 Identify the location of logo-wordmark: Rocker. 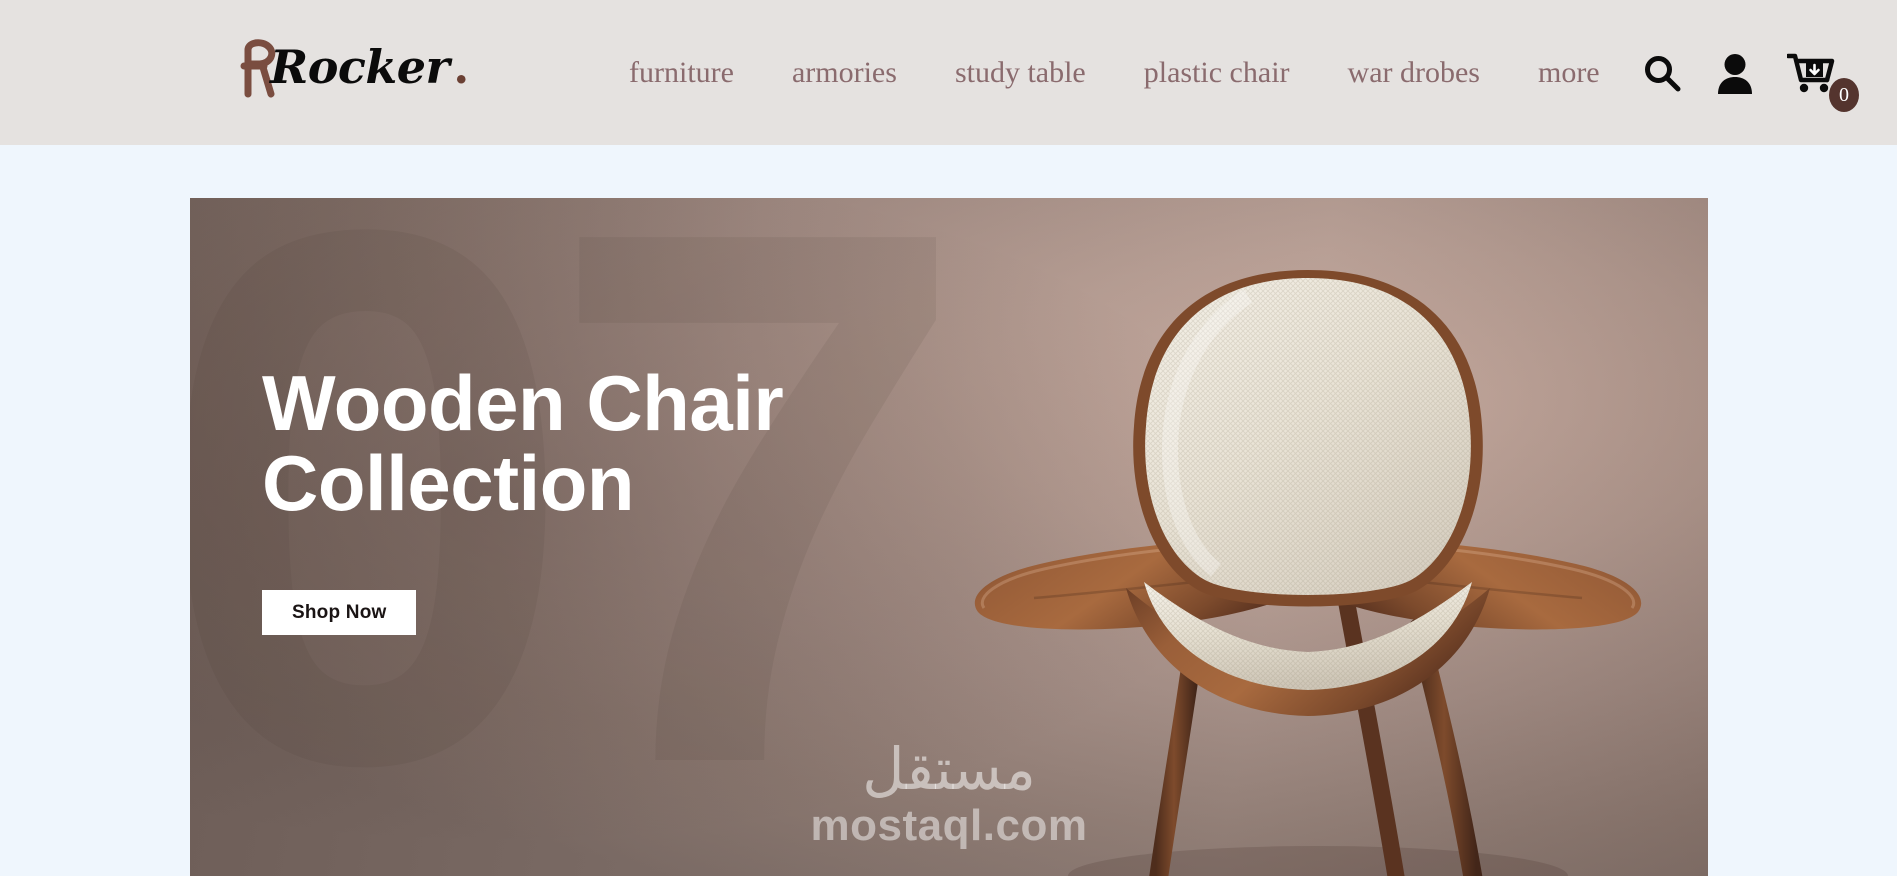
(360, 67).